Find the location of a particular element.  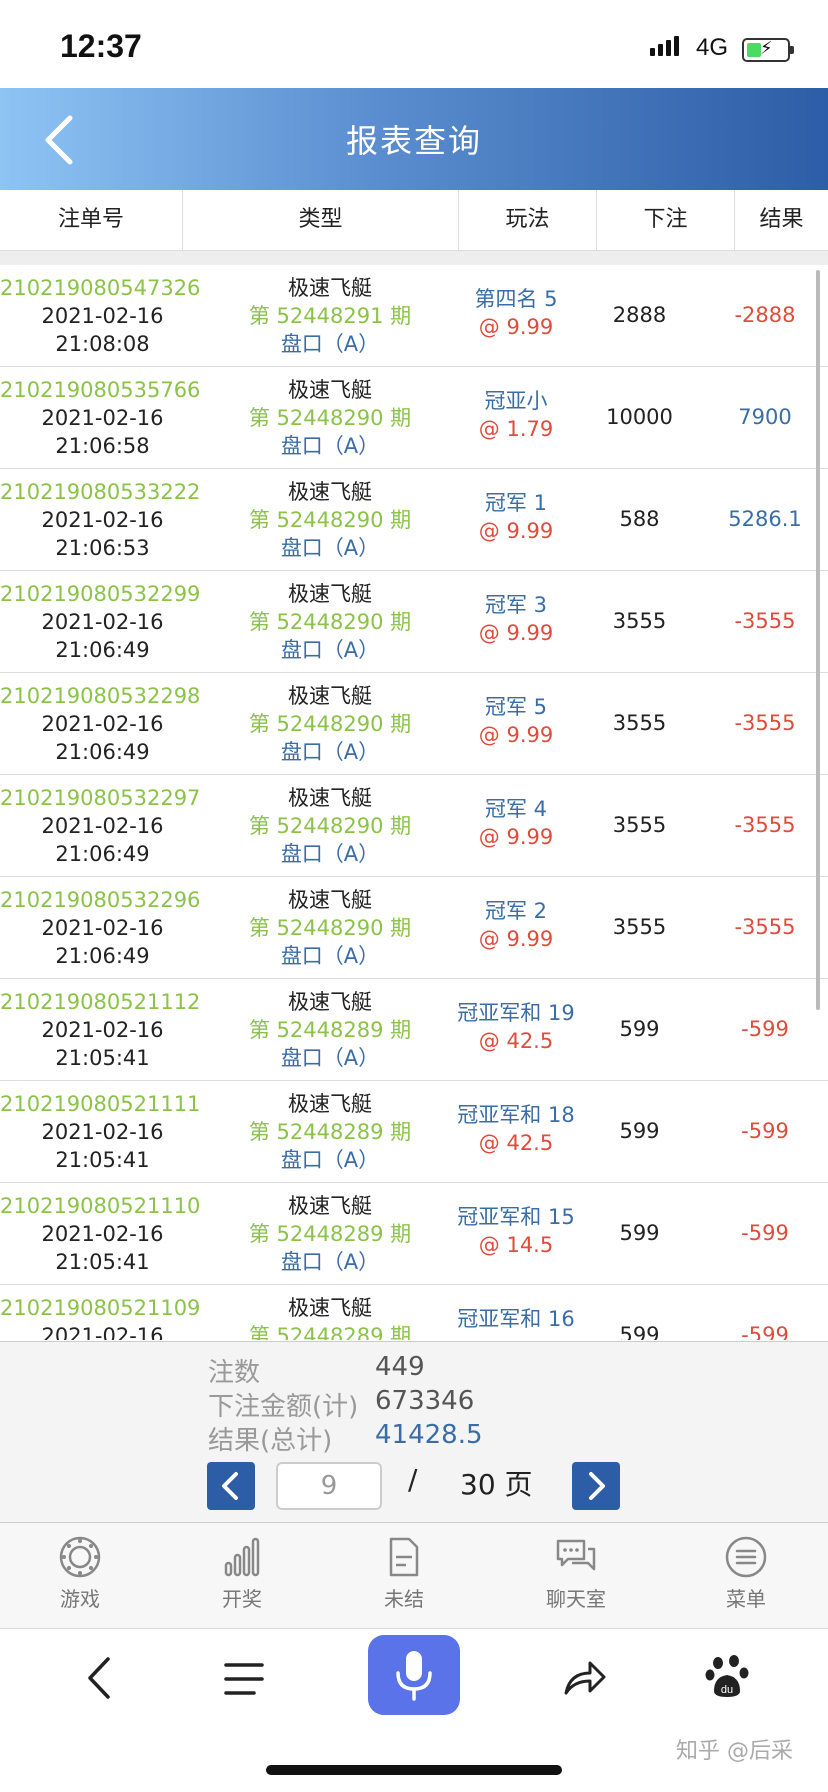

period: 第 52448291 期 is located at coordinates (330, 316).